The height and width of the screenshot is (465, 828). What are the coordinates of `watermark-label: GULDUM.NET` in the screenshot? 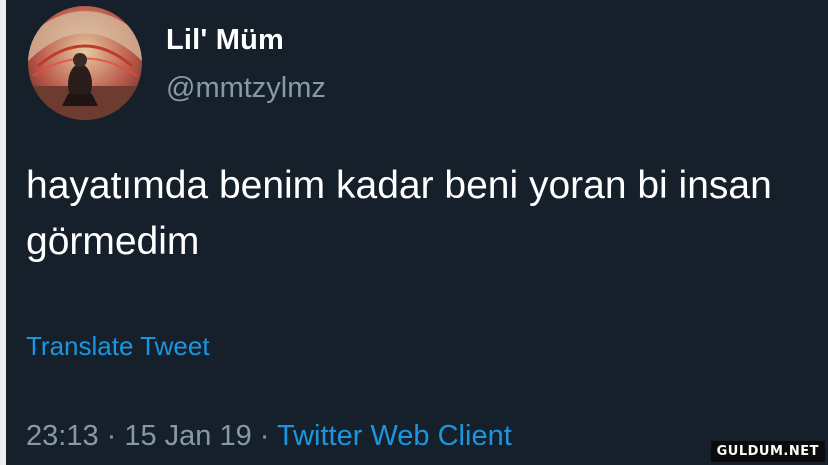 It's located at (767, 451).